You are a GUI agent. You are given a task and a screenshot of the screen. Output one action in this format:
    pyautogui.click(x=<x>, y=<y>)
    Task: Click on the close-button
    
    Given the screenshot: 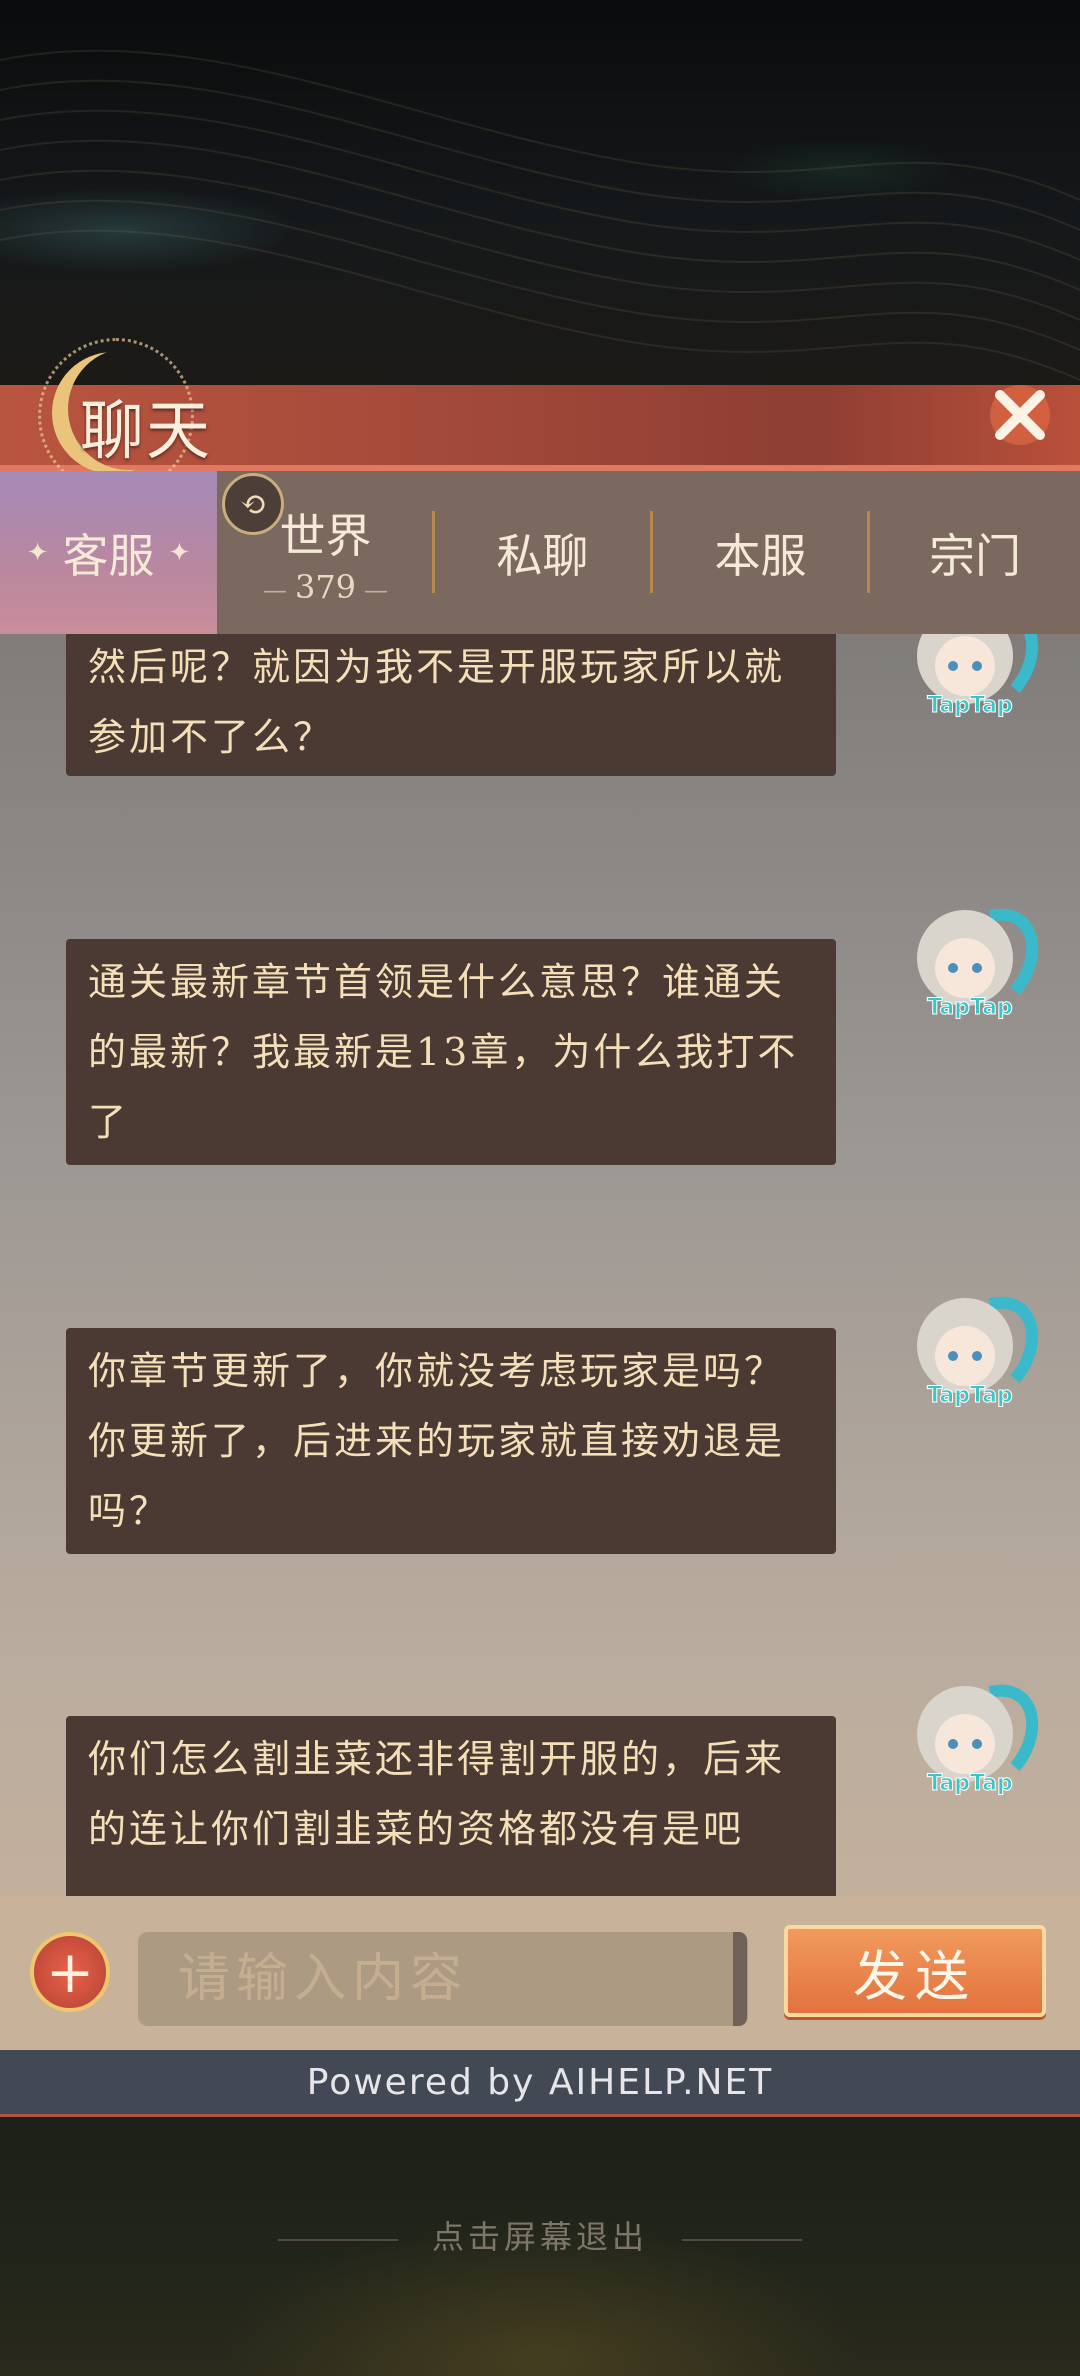 What is the action you would take?
    pyautogui.click(x=1020, y=415)
    